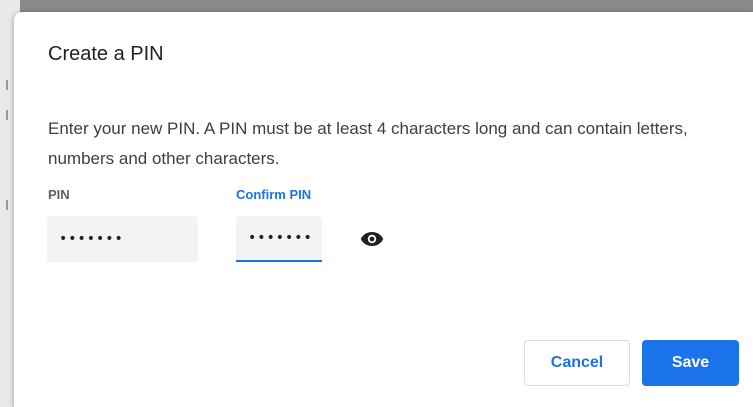 This screenshot has width=753, height=407. Describe the element at coordinates (106, 54) in the screenshot. I see `dialog-title: Create a PIN` at that location.